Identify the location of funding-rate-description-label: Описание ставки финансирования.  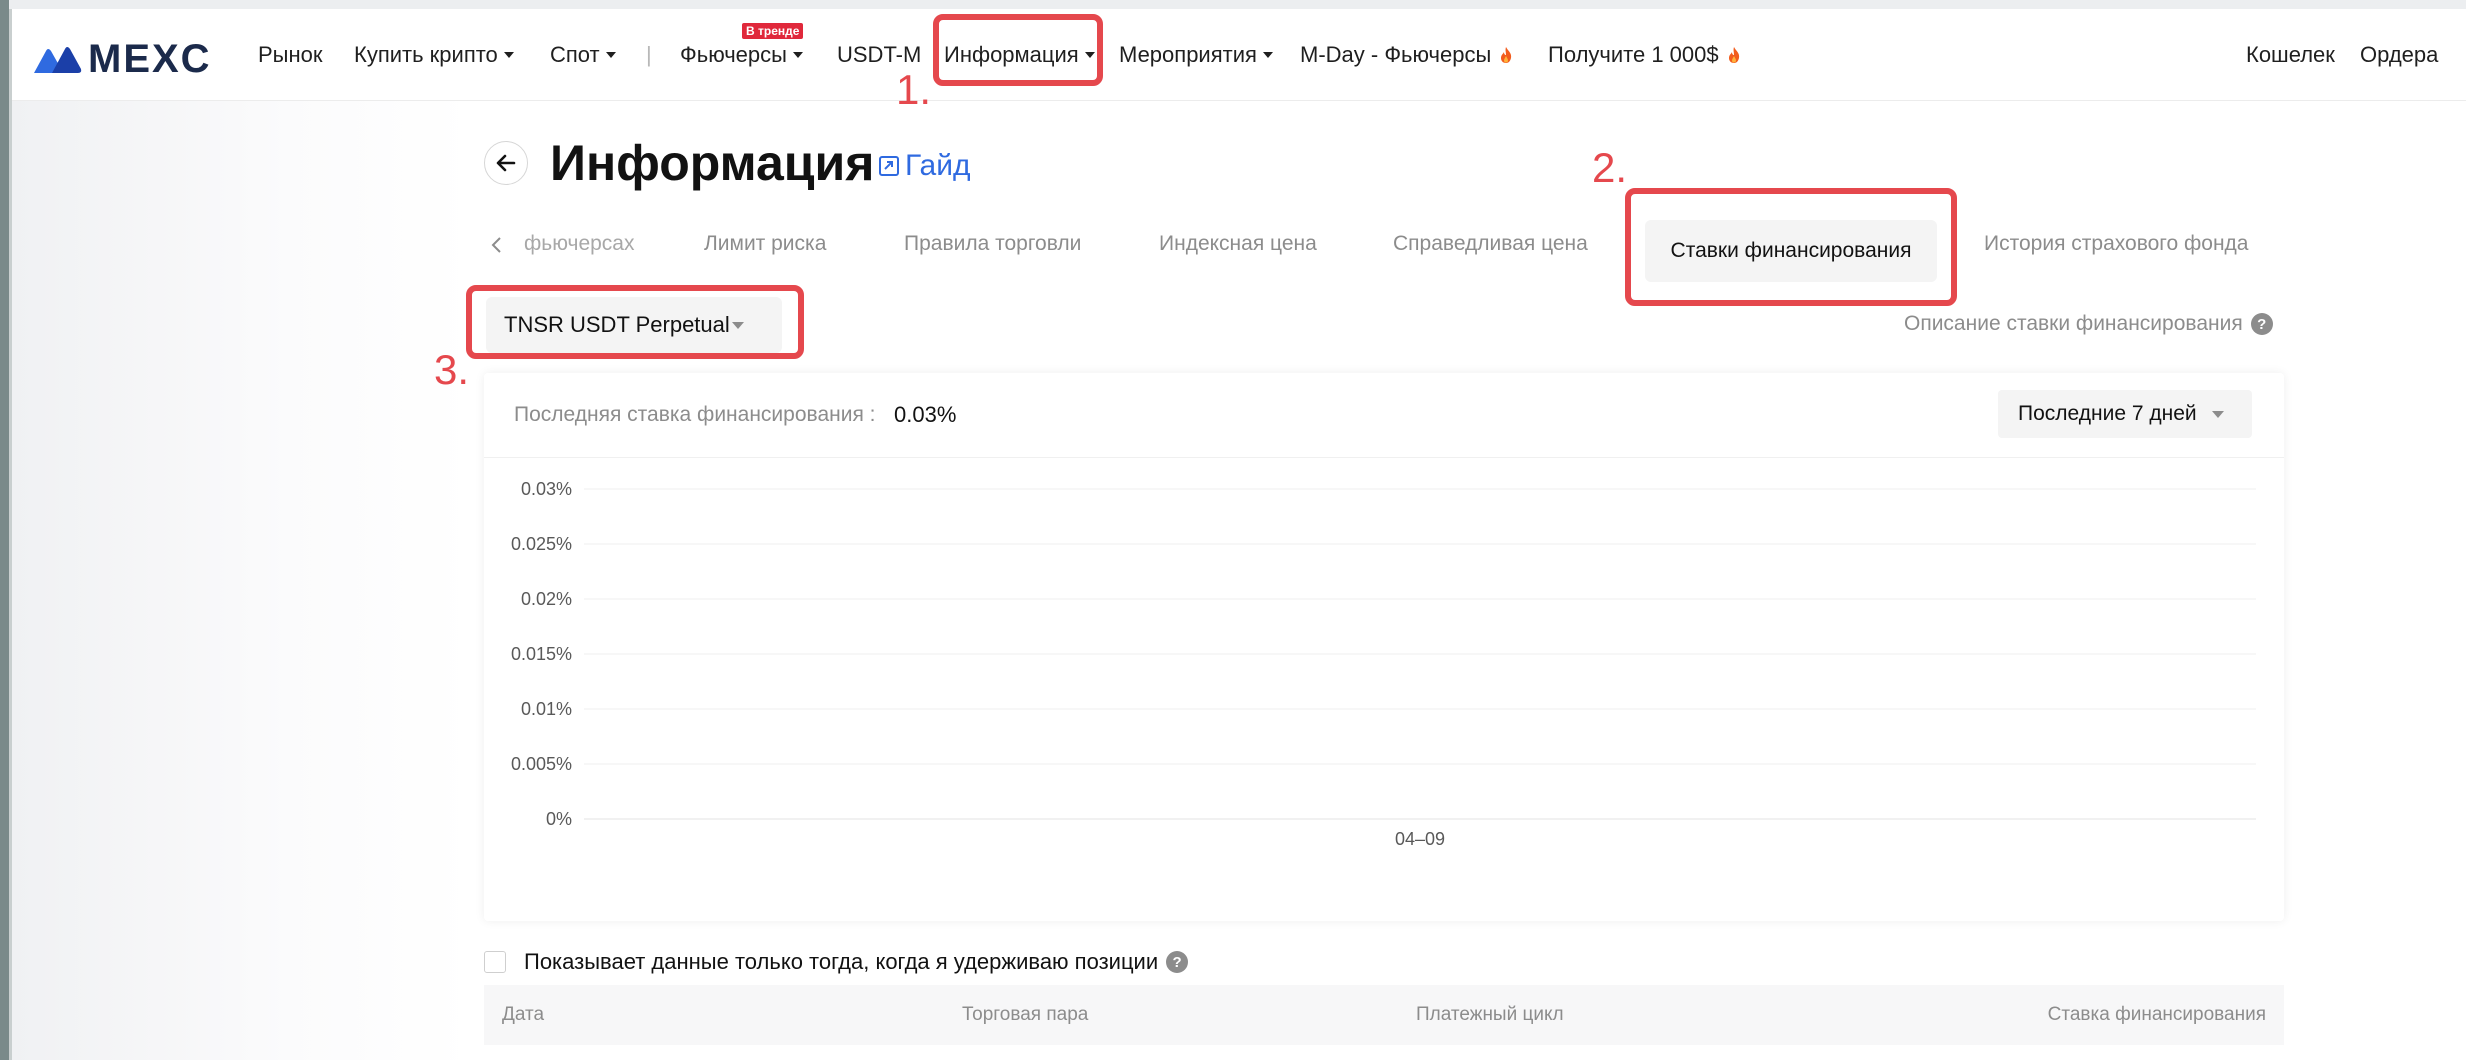
(2073, 323).